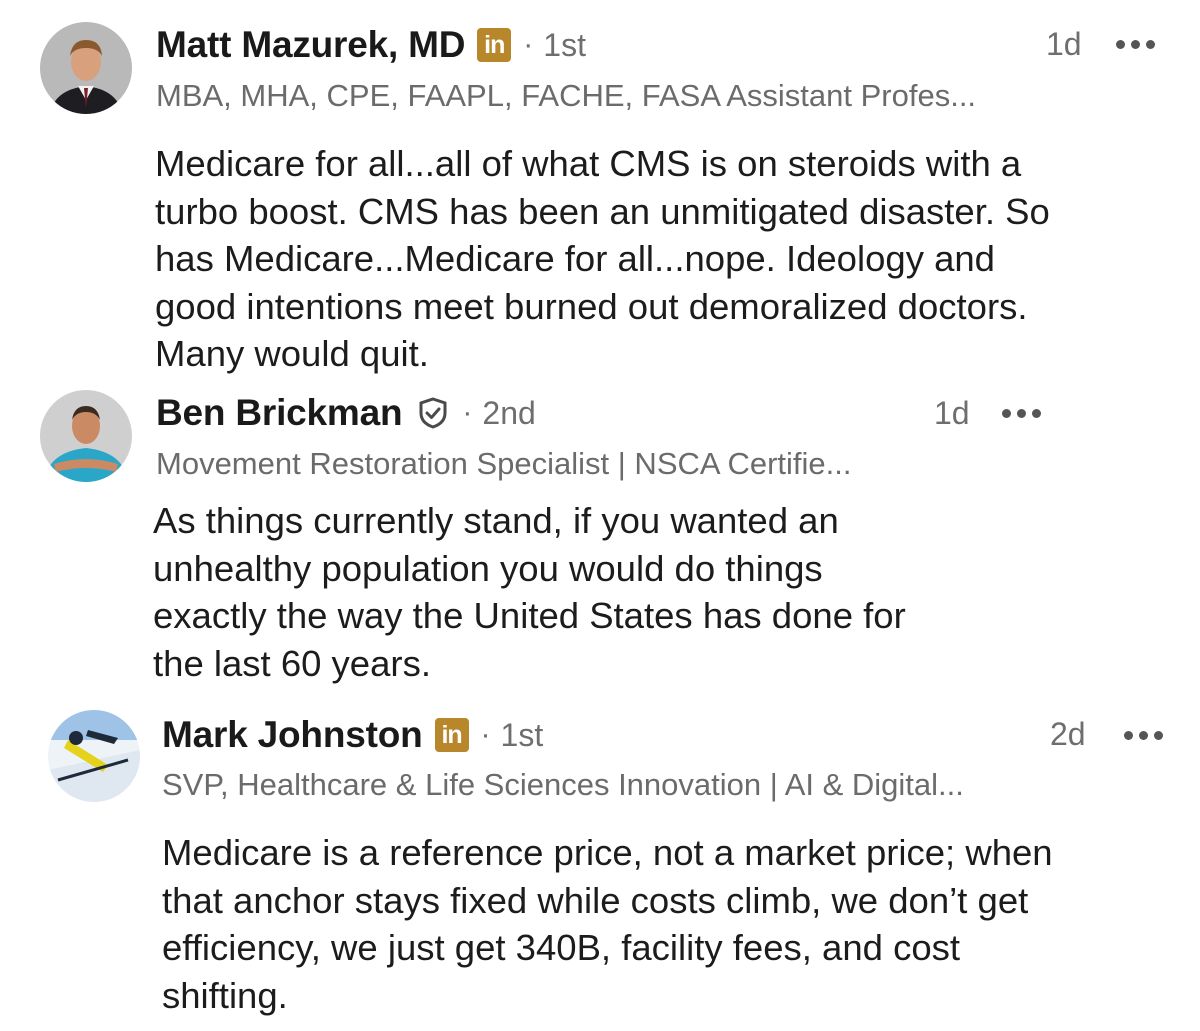  I want to click on comment-time: 2d, so click(1068, 734).